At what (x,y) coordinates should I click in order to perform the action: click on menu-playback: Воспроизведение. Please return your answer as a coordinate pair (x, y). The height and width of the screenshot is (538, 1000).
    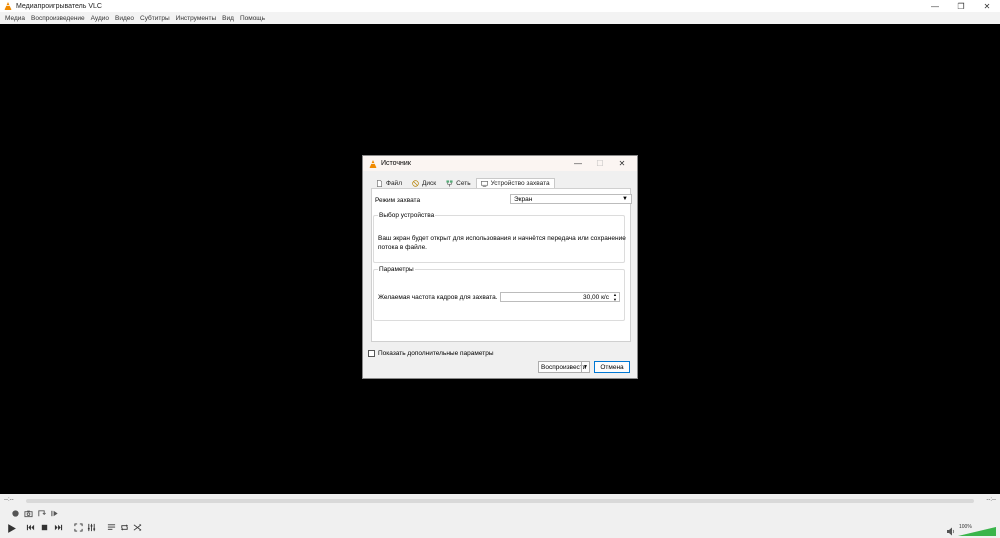
    Looking at the image, I should click on (58, 18).